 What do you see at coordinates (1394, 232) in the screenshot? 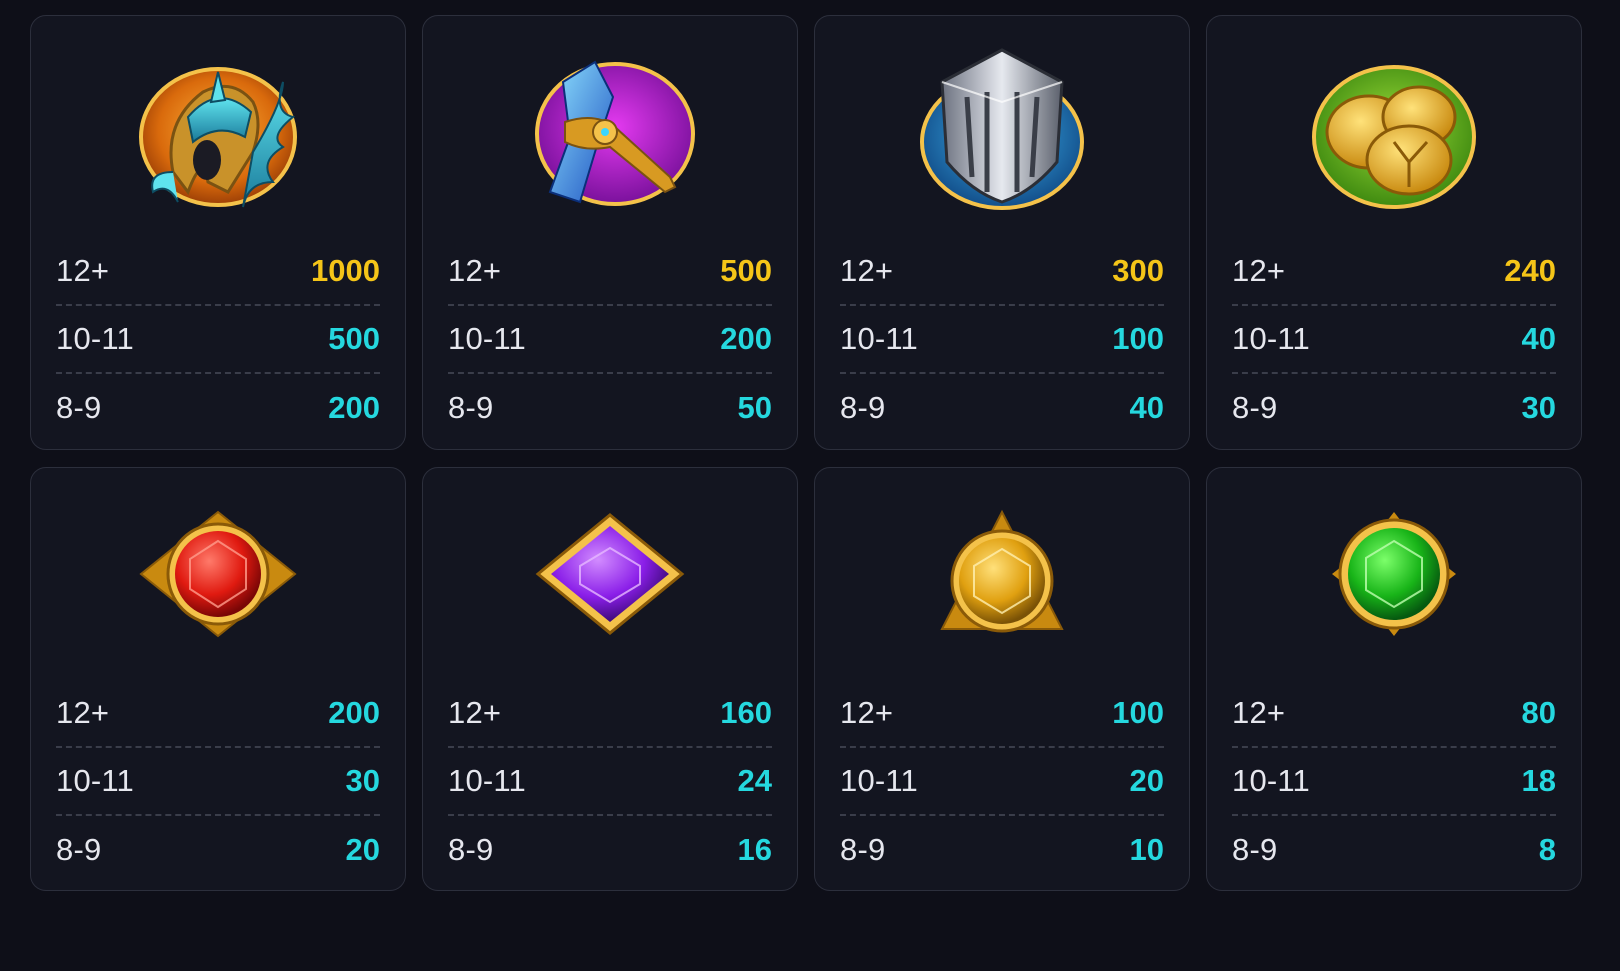
I see `paytable-card-coins: 12+ 240 10-11 40 8-9 30` at bounding box center [1394, 232].